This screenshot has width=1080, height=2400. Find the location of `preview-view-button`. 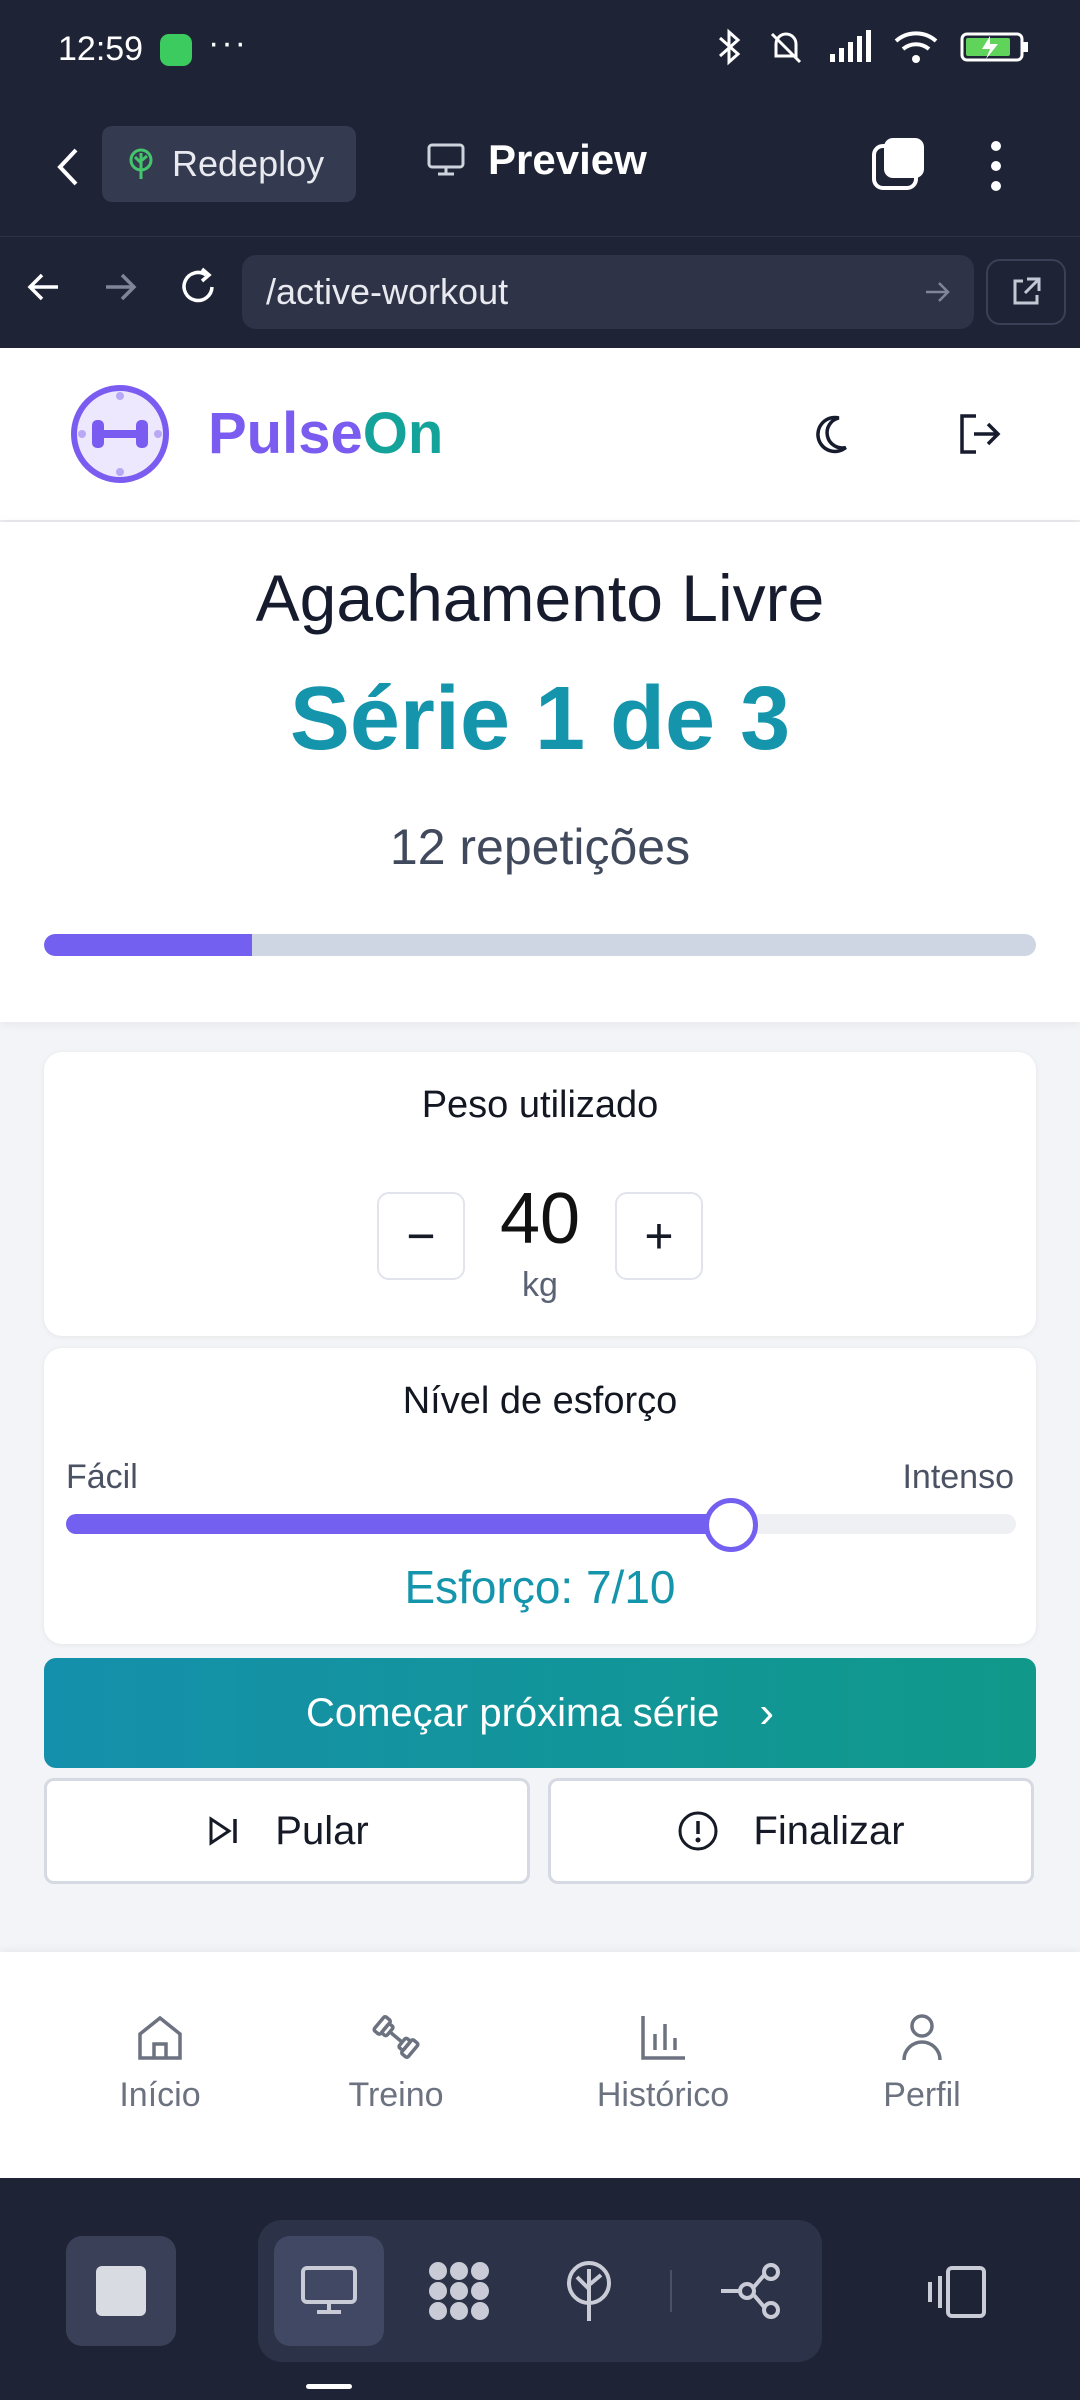

preview-view-button is located at coordinates (329, 2291).